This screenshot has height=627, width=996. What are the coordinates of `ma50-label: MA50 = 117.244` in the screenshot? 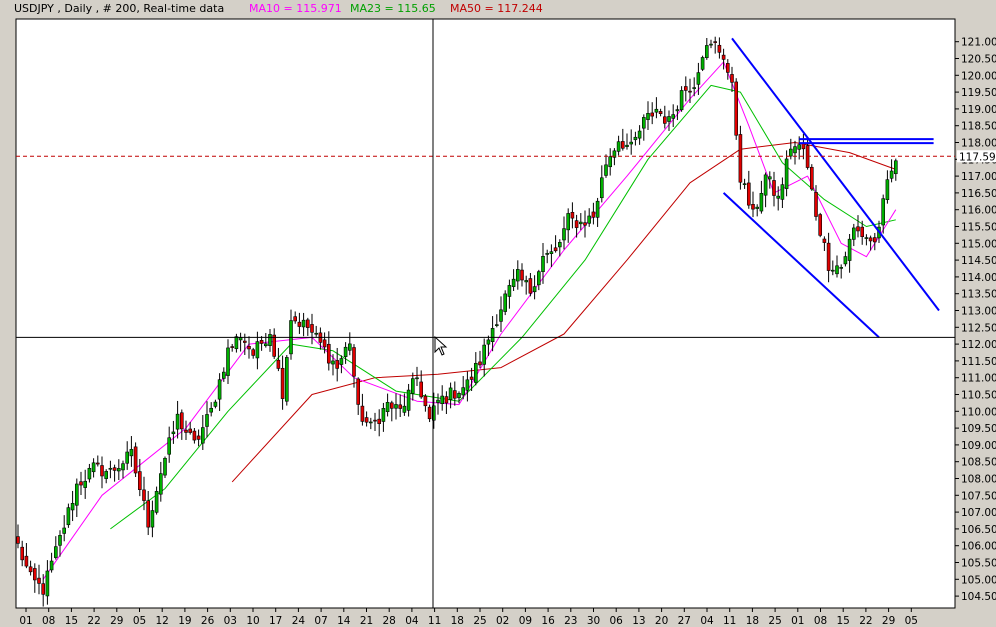 It's located at (496, 8).